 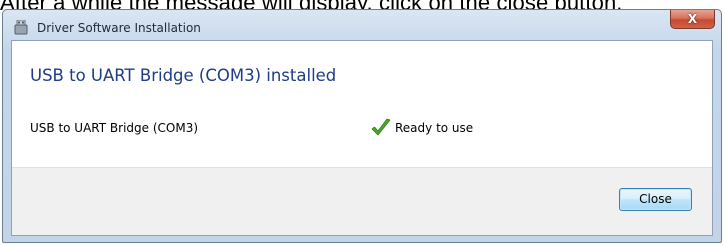 I want to click on close-button: Close, so click(x=655, y=199).